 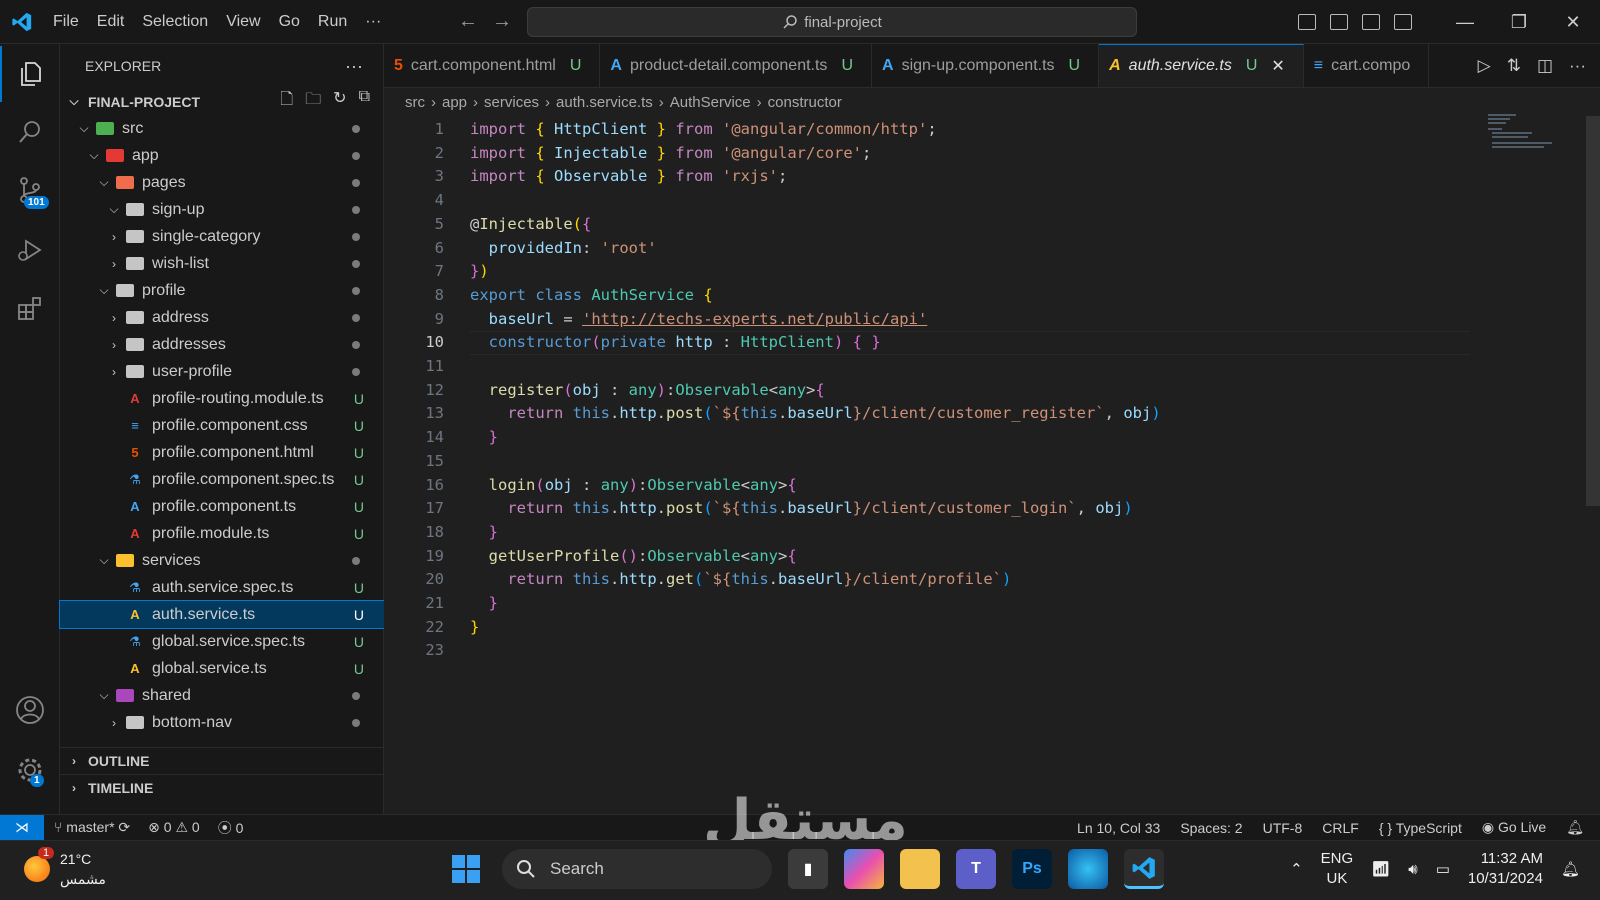 I want to click on editor-tab: 5 cart.component.html U, so click(x=492, y=65).